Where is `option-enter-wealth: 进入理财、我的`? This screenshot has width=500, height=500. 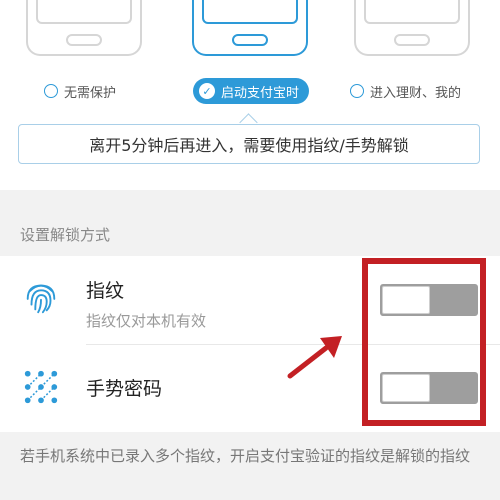
option-enter-wealth: 进入理财、我的 is located at coordinates (405, 91).